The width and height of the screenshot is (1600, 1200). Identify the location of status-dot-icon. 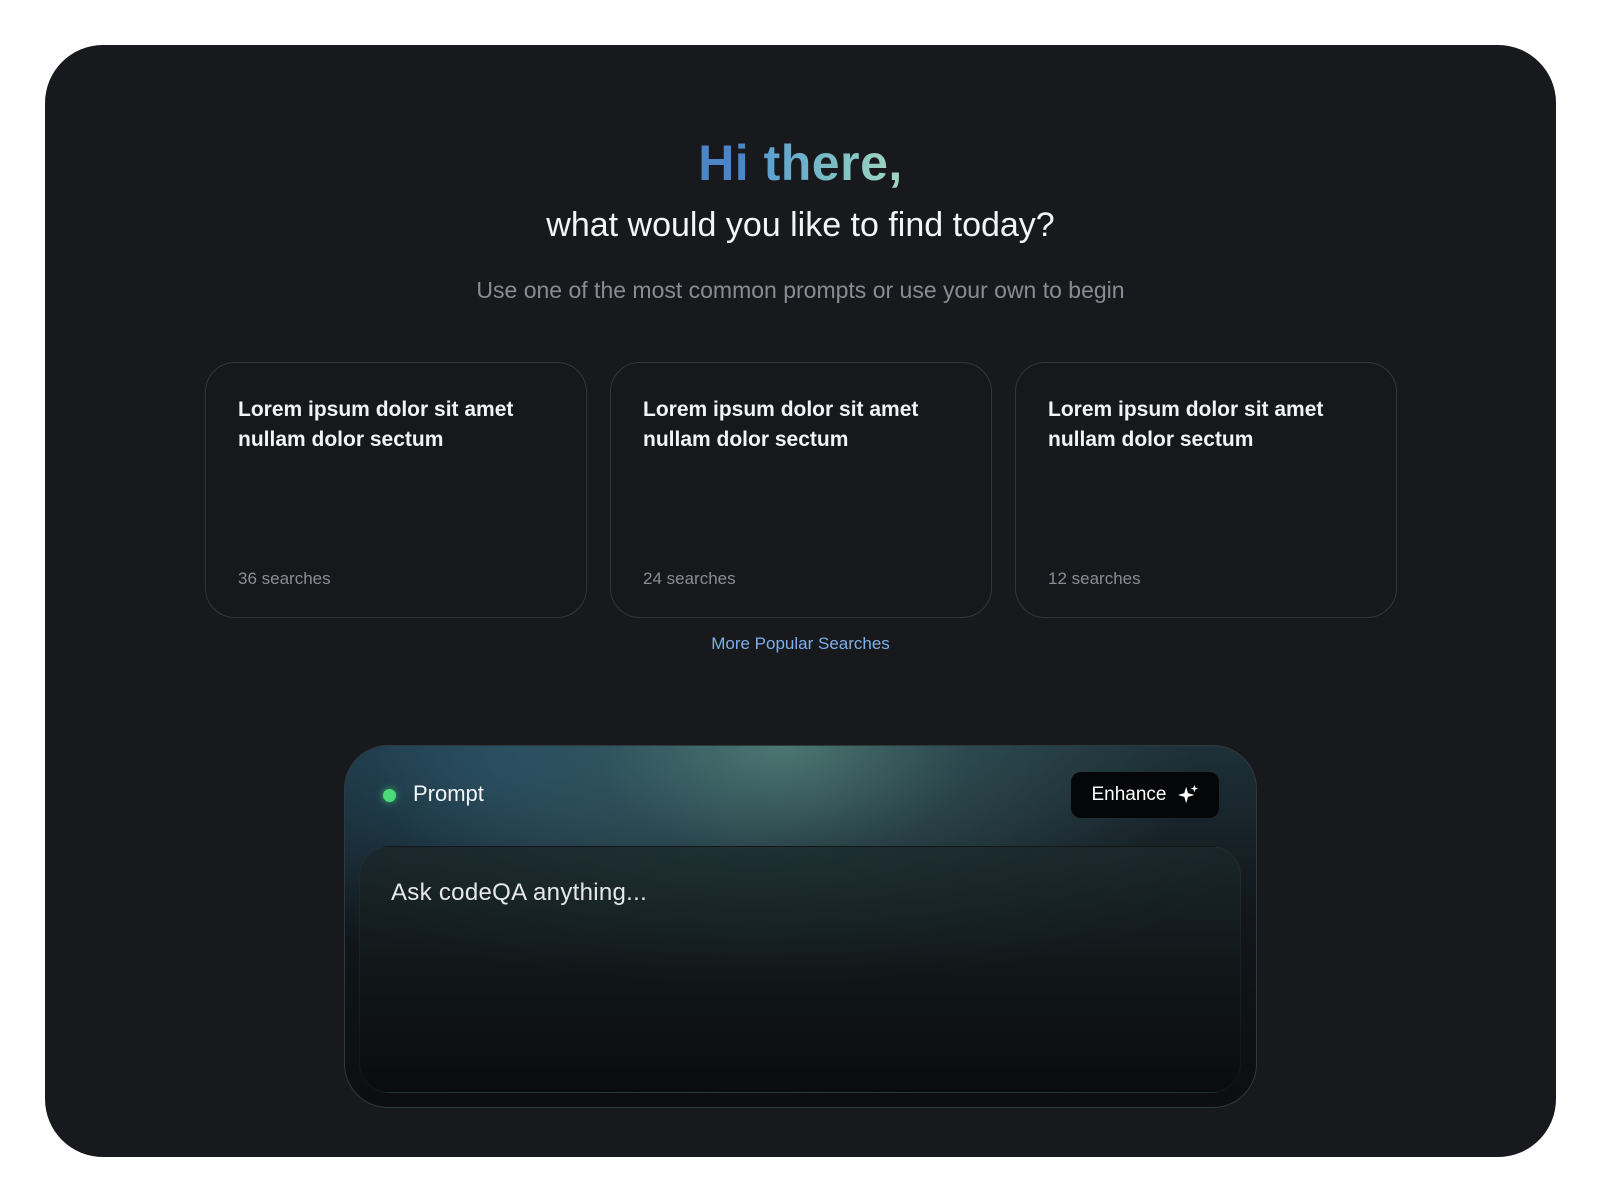
(389, 795).